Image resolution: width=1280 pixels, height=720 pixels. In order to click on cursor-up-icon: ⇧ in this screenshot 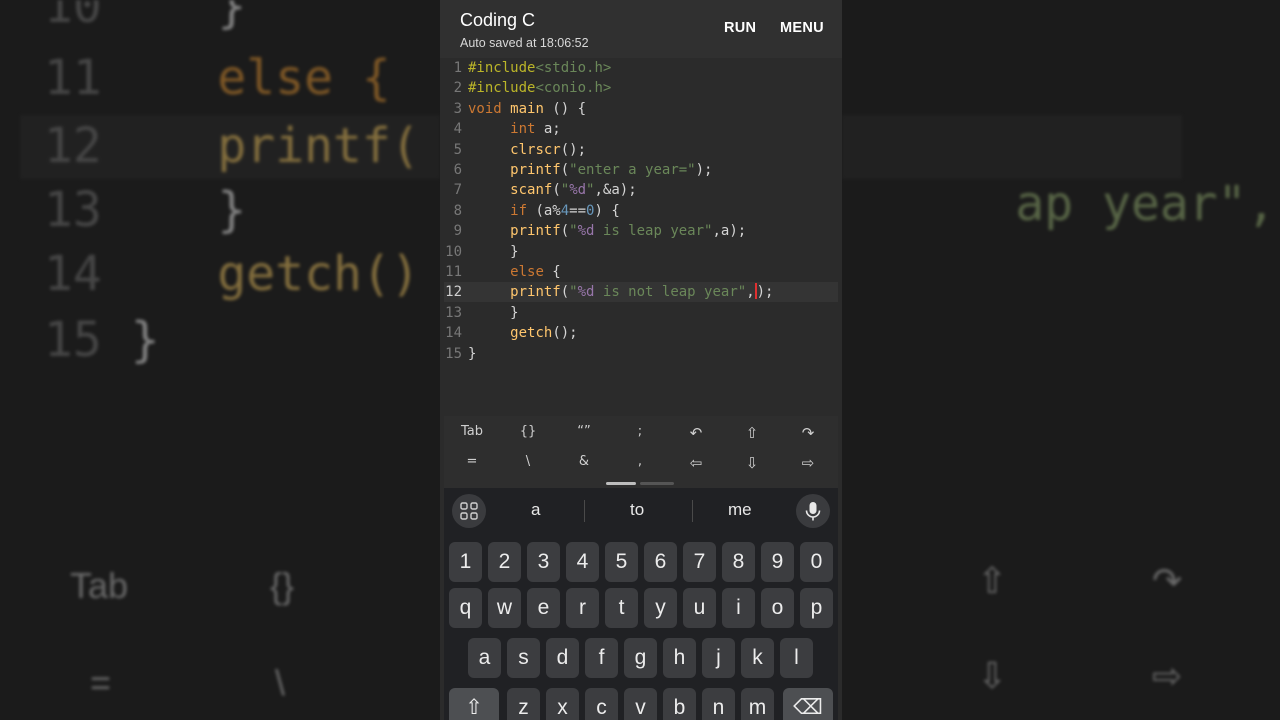, I will do `click(752, 433)`.